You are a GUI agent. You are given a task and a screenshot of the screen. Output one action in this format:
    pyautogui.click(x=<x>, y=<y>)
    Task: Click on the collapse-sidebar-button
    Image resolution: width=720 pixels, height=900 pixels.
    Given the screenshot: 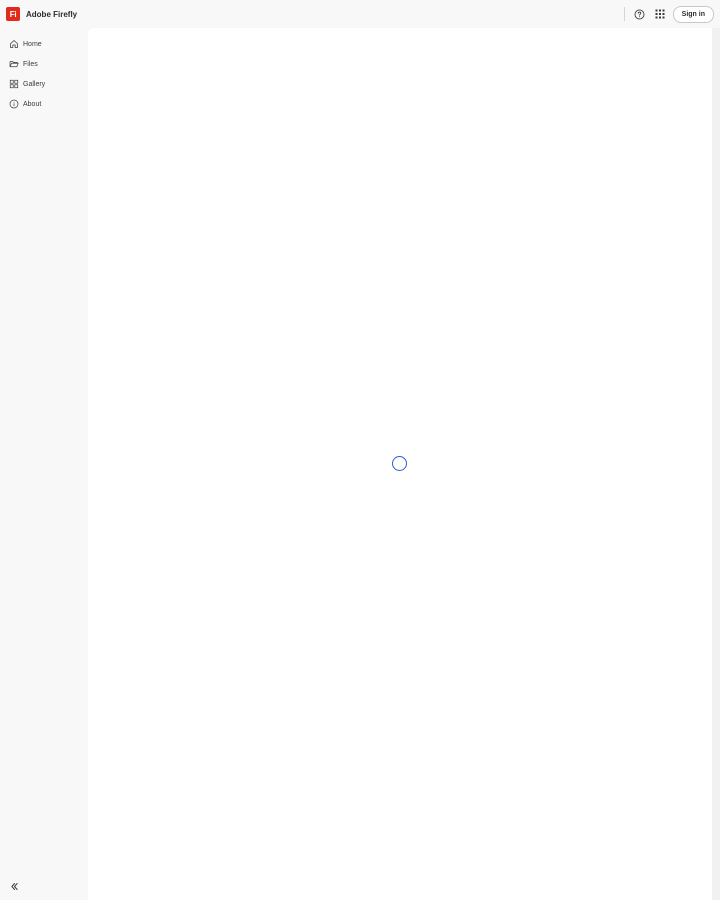 What is the action you would take?
    pyautogui.click(x=14, y=886)
    